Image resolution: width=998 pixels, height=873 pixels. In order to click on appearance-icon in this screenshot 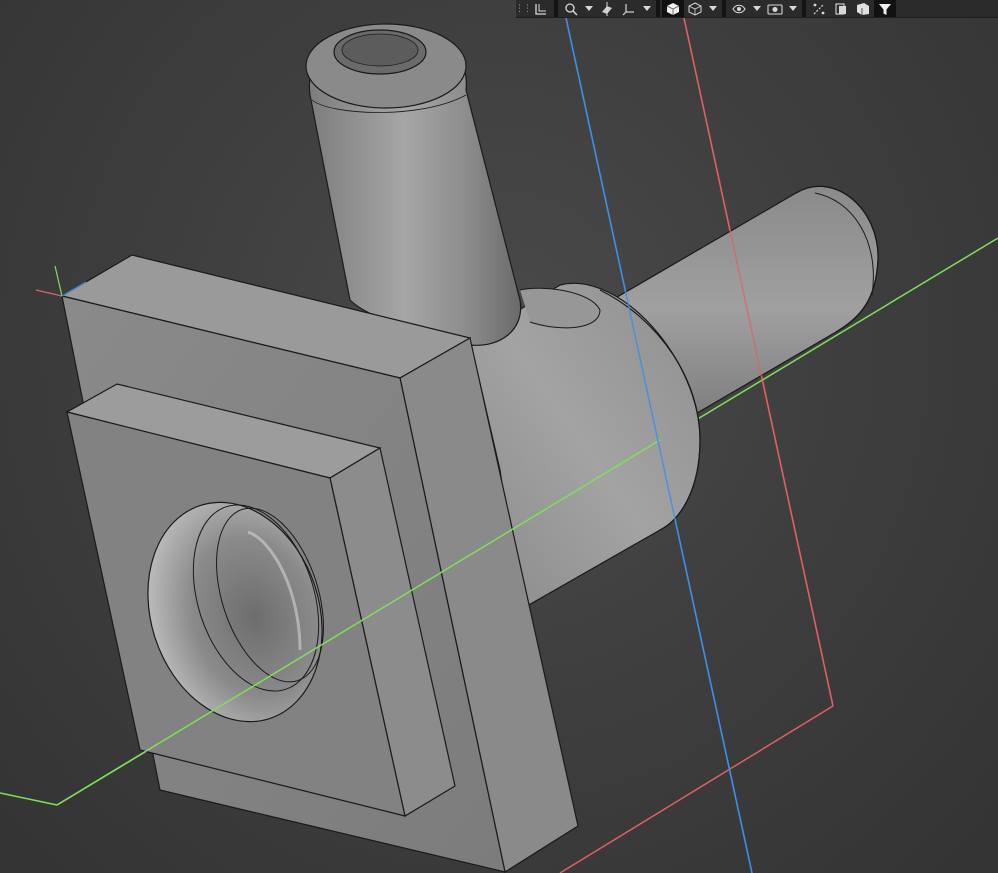, I will do `click(840, 8)`.